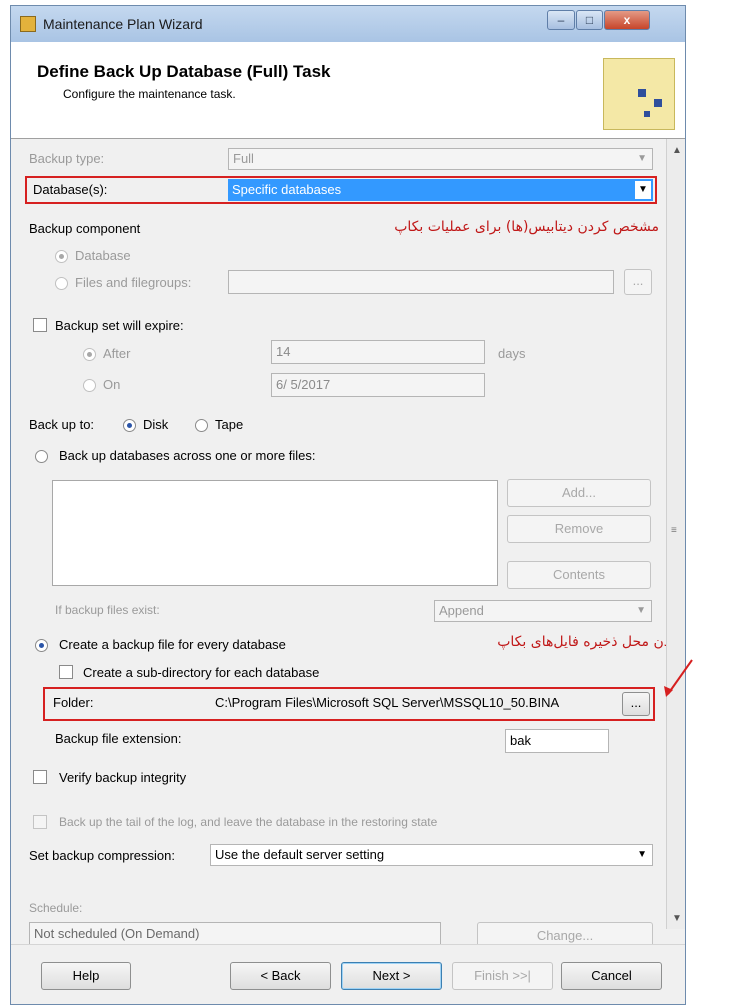 This screenshot has height=1008, width=737. Describe the element at coordinates (103, 255) in the screenshot. I see `component-database-label: Database` at that location.